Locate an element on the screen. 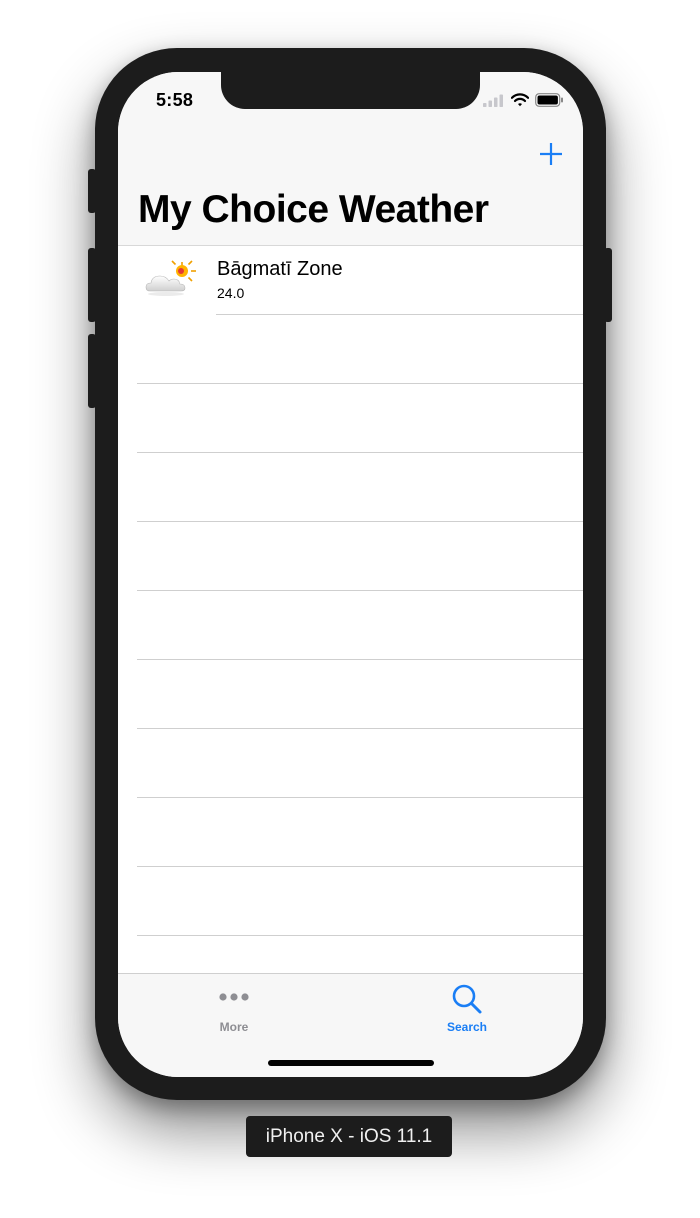 The width and height of the screenshot is (700, 1218). device-label: iPhone X - iOS 11.1 is located at coordinates (349, 1136).